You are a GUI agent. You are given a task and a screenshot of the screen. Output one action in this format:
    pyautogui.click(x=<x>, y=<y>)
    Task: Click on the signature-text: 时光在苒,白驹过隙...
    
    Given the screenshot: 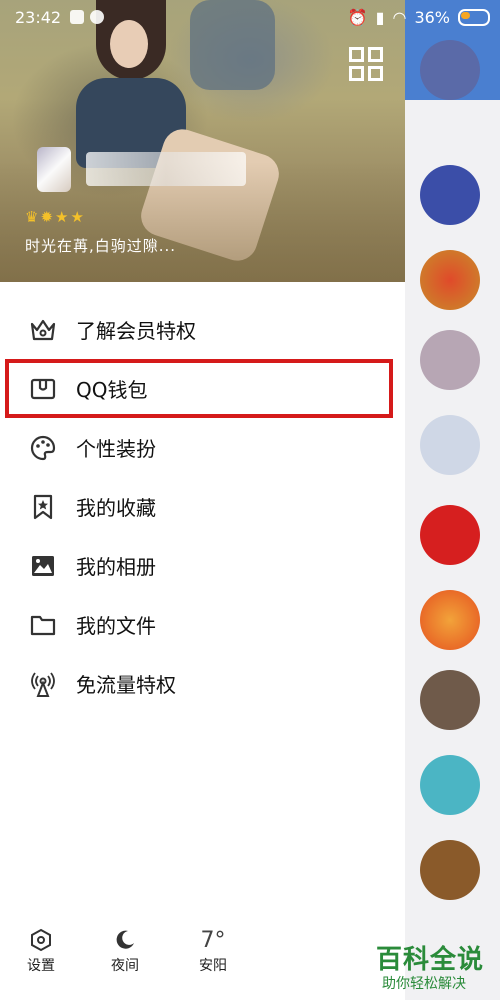 What is the action you would take?
    pyautogui.click(x=100, y=245)
    